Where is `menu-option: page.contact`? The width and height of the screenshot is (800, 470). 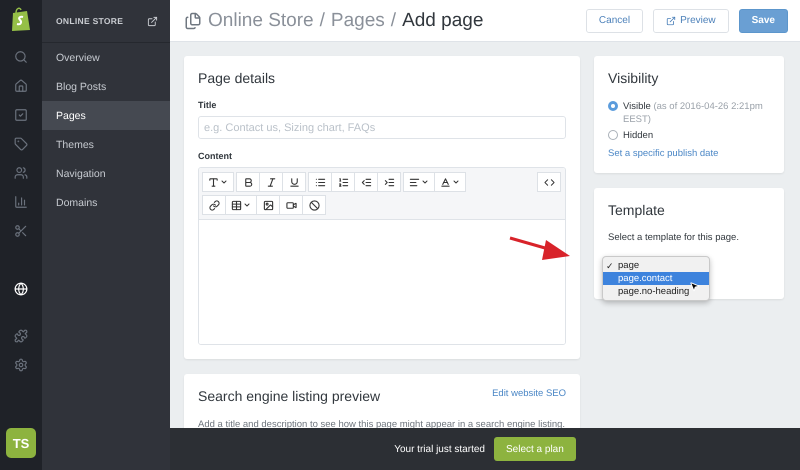
menu-option: page.contact is located at coordinates (656, 278).